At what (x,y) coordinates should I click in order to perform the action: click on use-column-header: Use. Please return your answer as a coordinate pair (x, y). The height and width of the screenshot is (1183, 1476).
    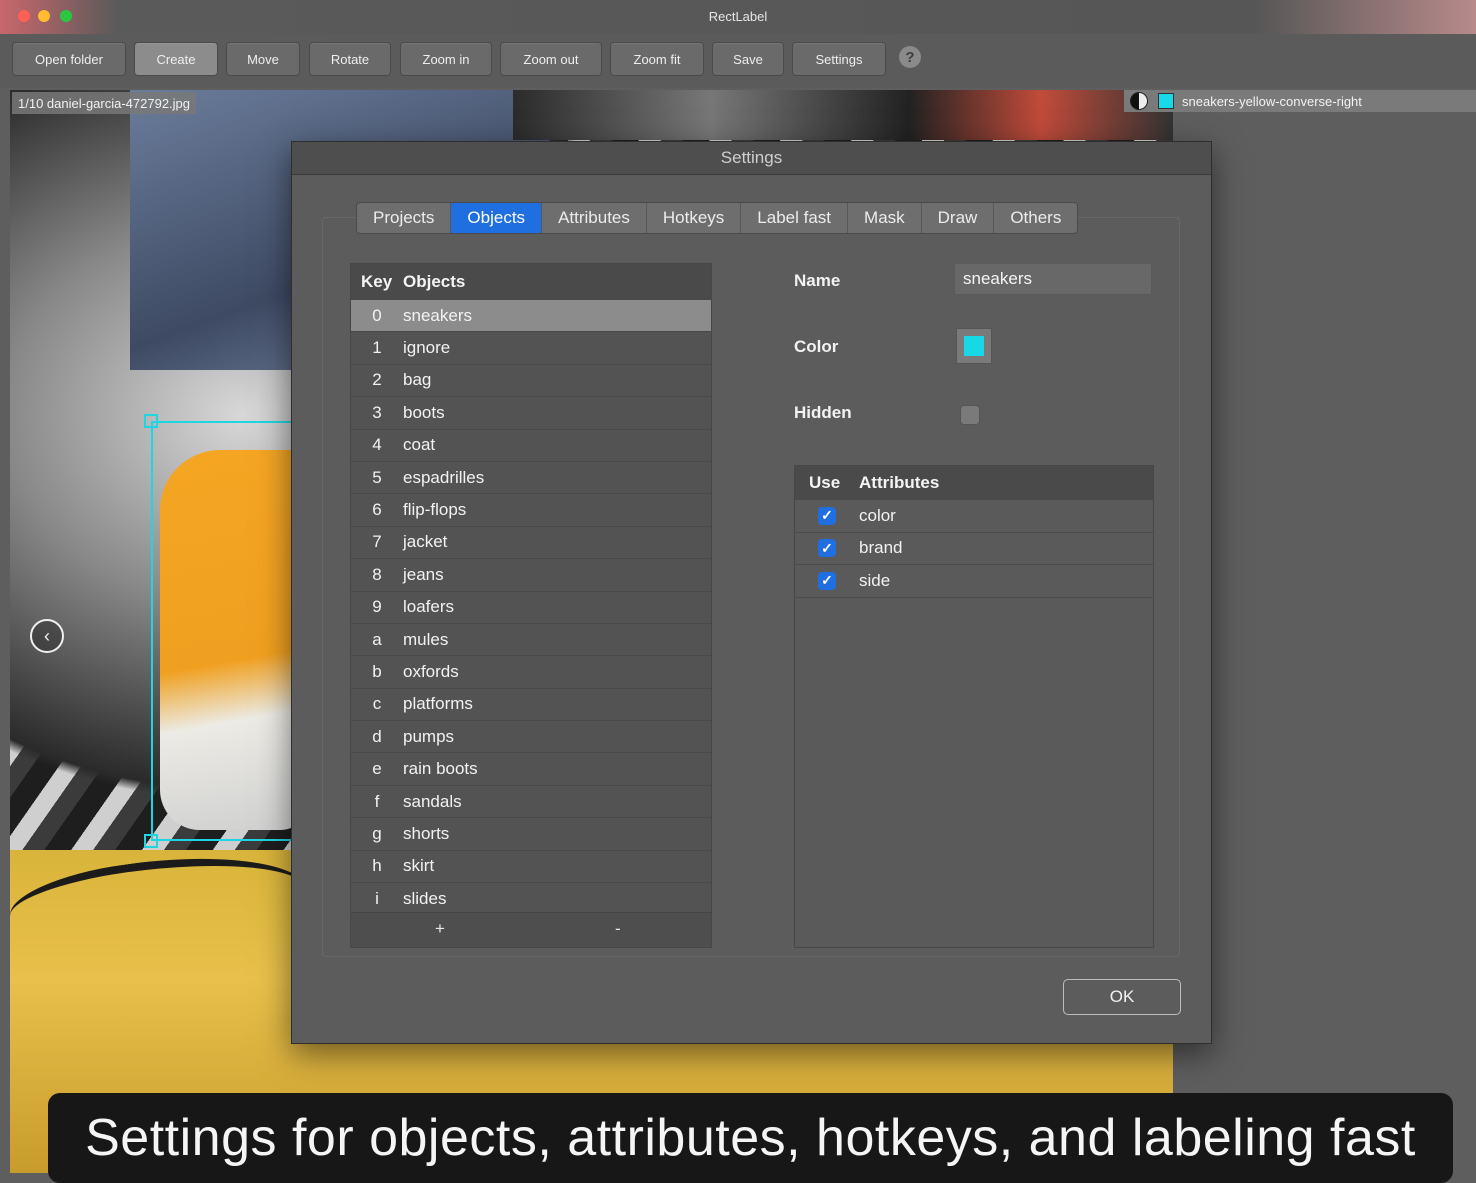
    Looking at the image, I should click on (827, 483).